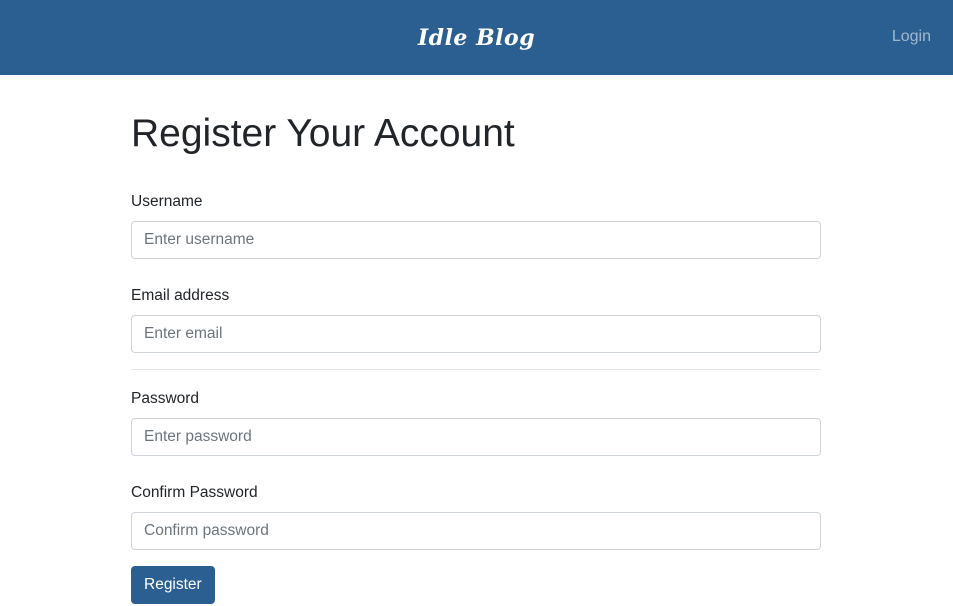 This screenshot has height=606, width=953. What do you see at coordinates (476, 585) in the screenshot?
I see `submit-row: Register` at bounding box center [476, 585].